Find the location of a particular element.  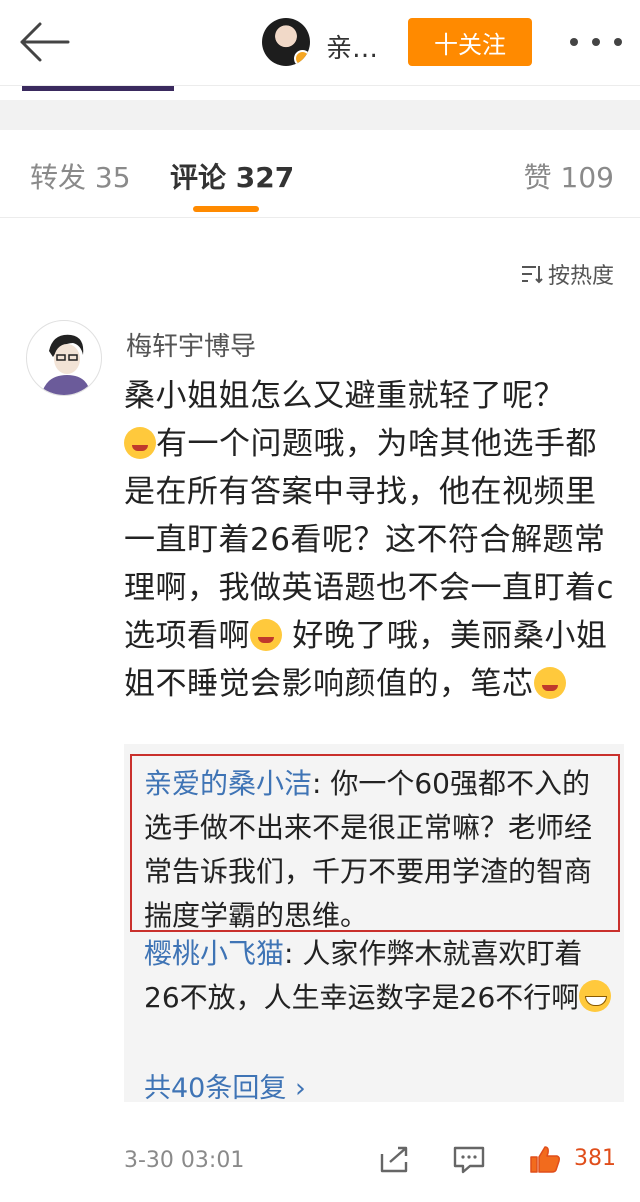

thumbs-up-icon is located at coordinates (545, 1159).